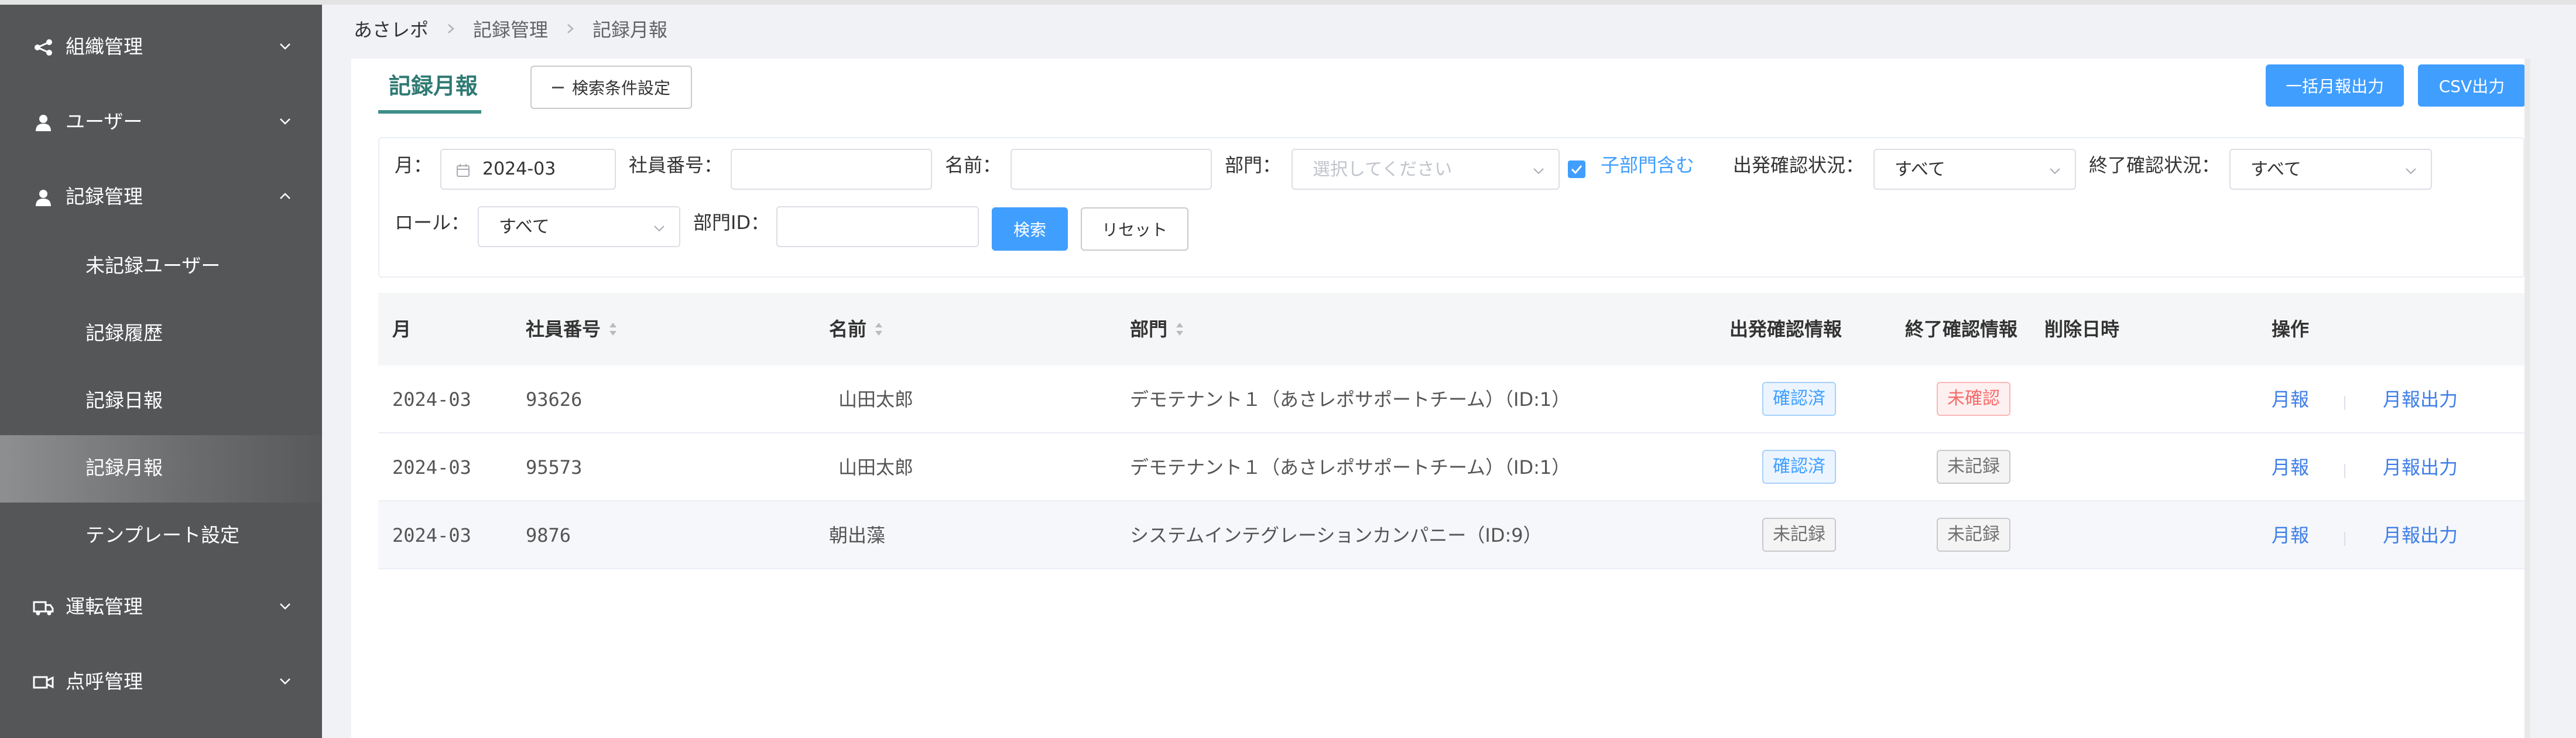 This screenshot has width=2576, height=738. What do you see at coordinates (630, 30) in the screenshot?
I see `breadcrumb-item-current: 記録月報` at bounding box center [630, 30].